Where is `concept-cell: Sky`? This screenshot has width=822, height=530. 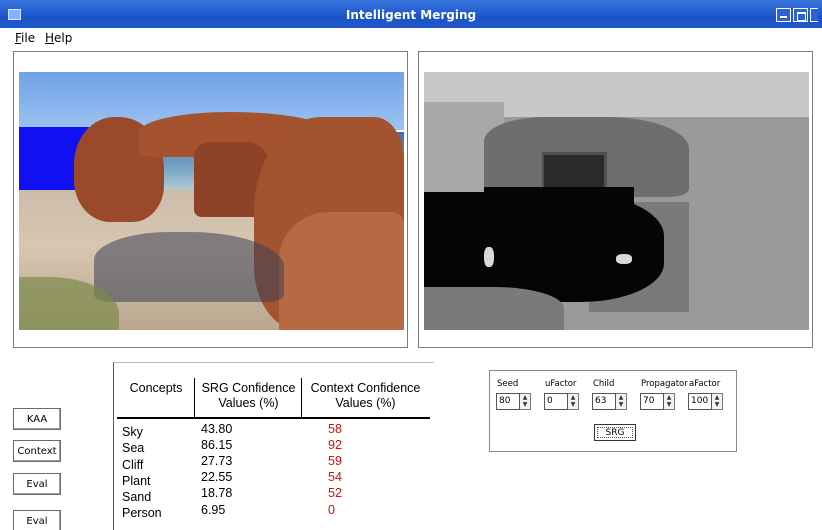
concept-cell: Sky is located at coordinates (132, 432).